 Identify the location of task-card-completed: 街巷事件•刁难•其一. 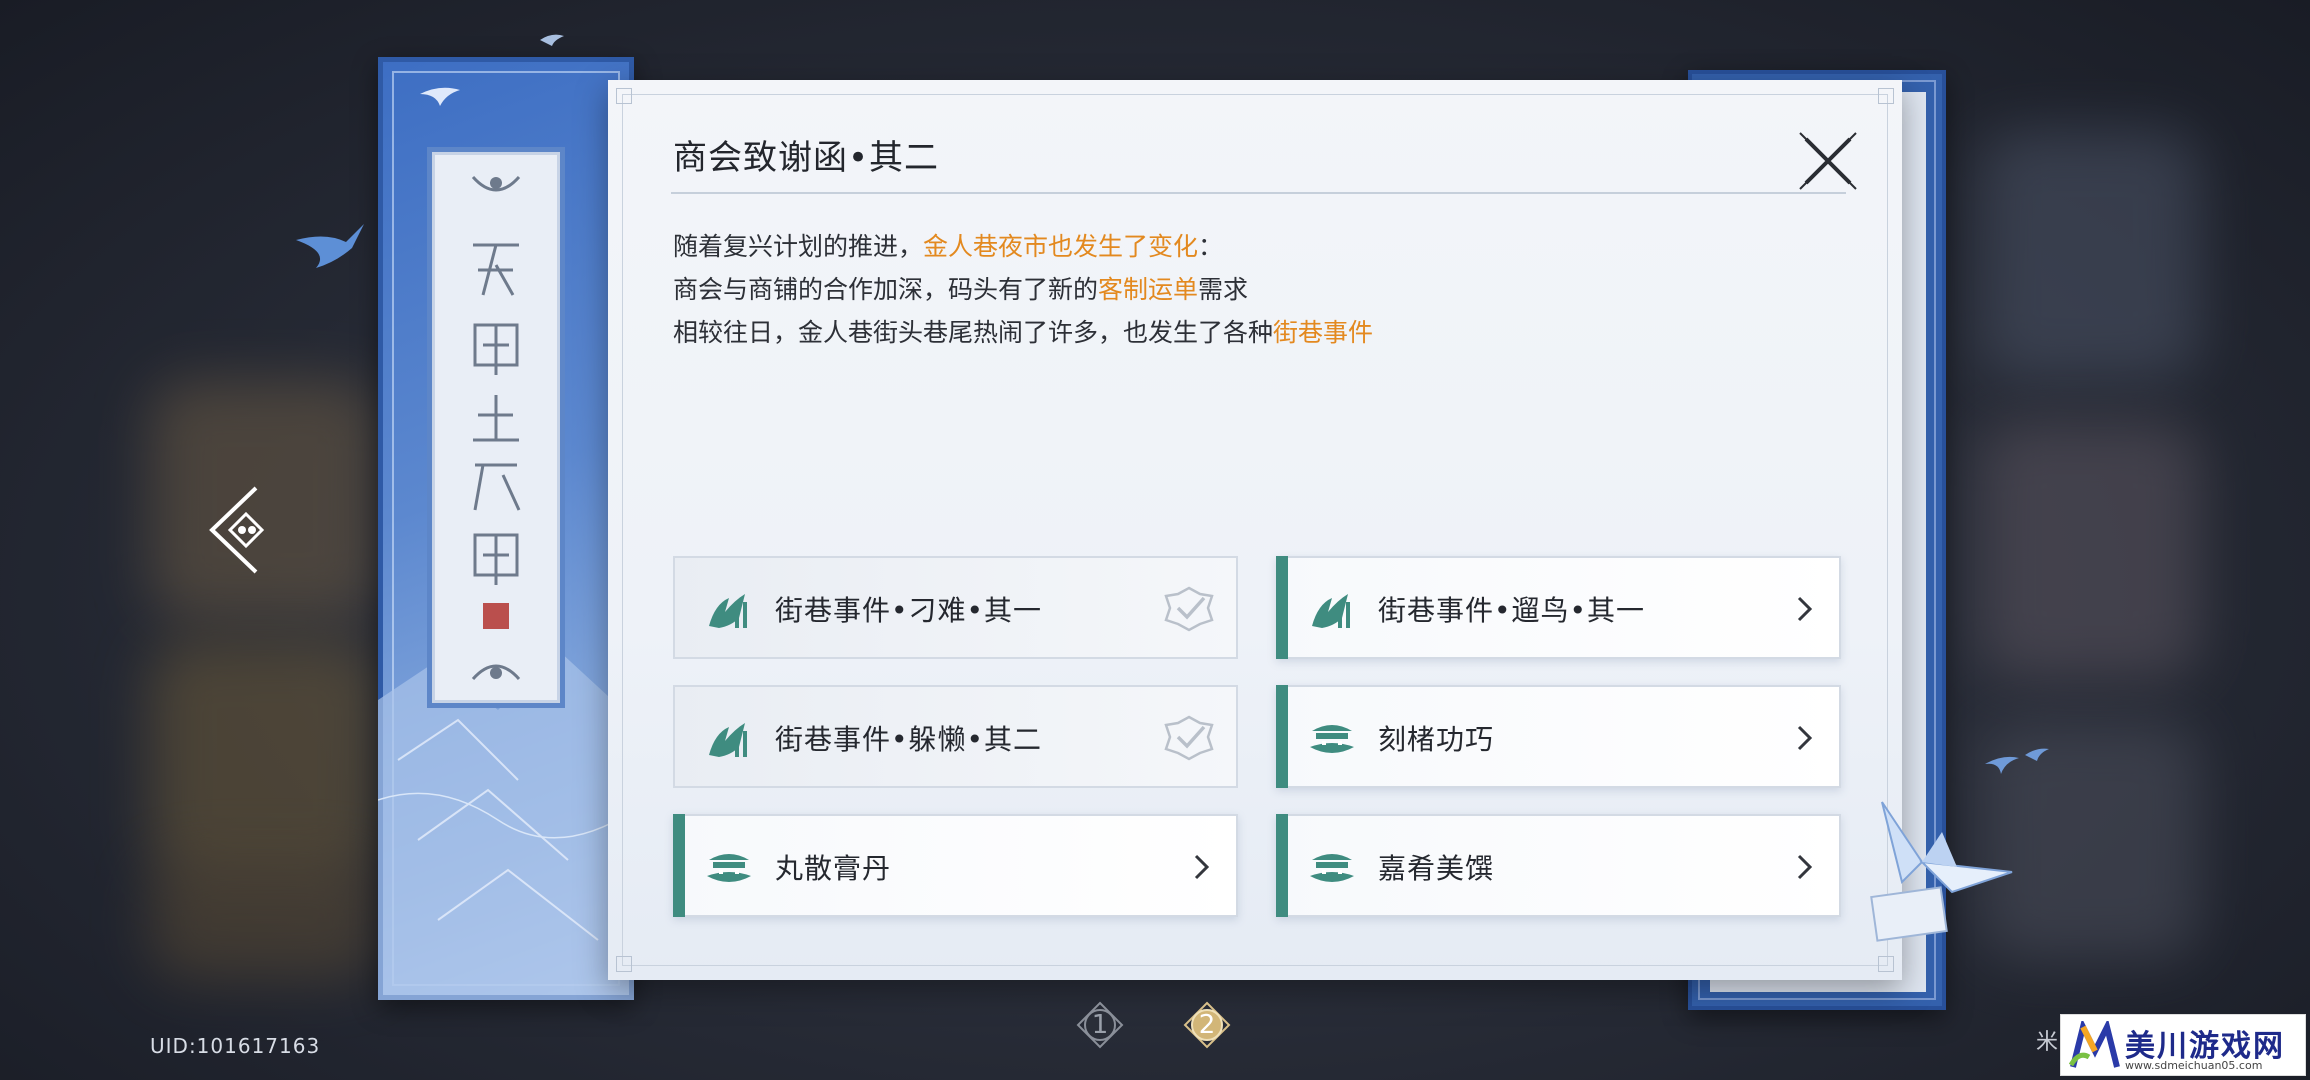
(955, 607).